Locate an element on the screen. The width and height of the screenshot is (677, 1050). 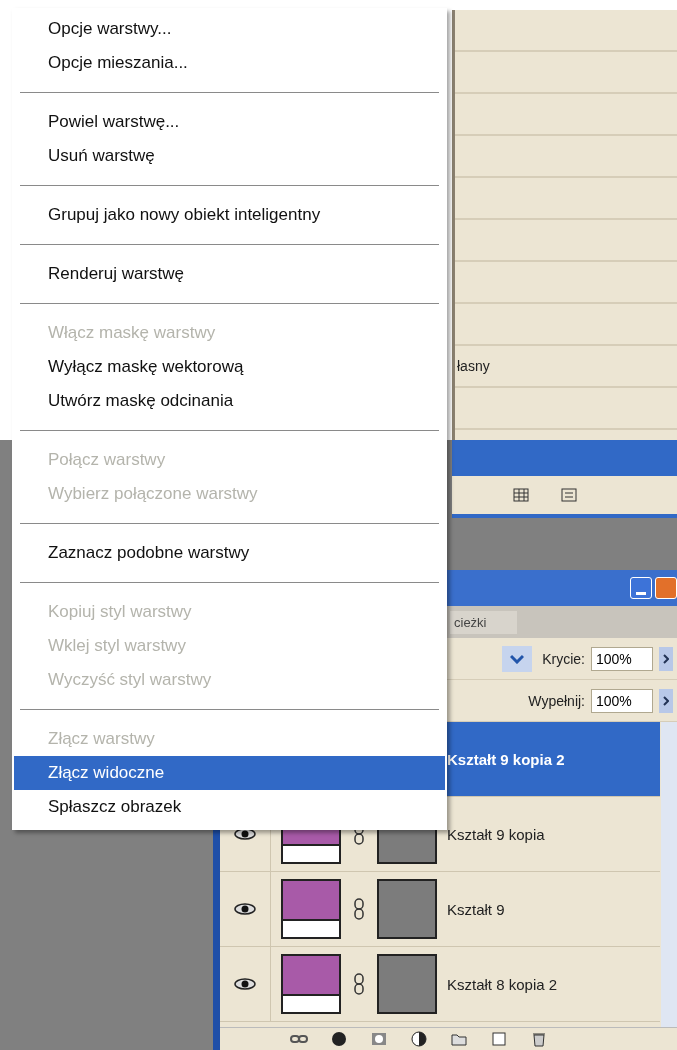
menu-item: Zaznacz podobne warstwy is located at coordinates (229, 553).